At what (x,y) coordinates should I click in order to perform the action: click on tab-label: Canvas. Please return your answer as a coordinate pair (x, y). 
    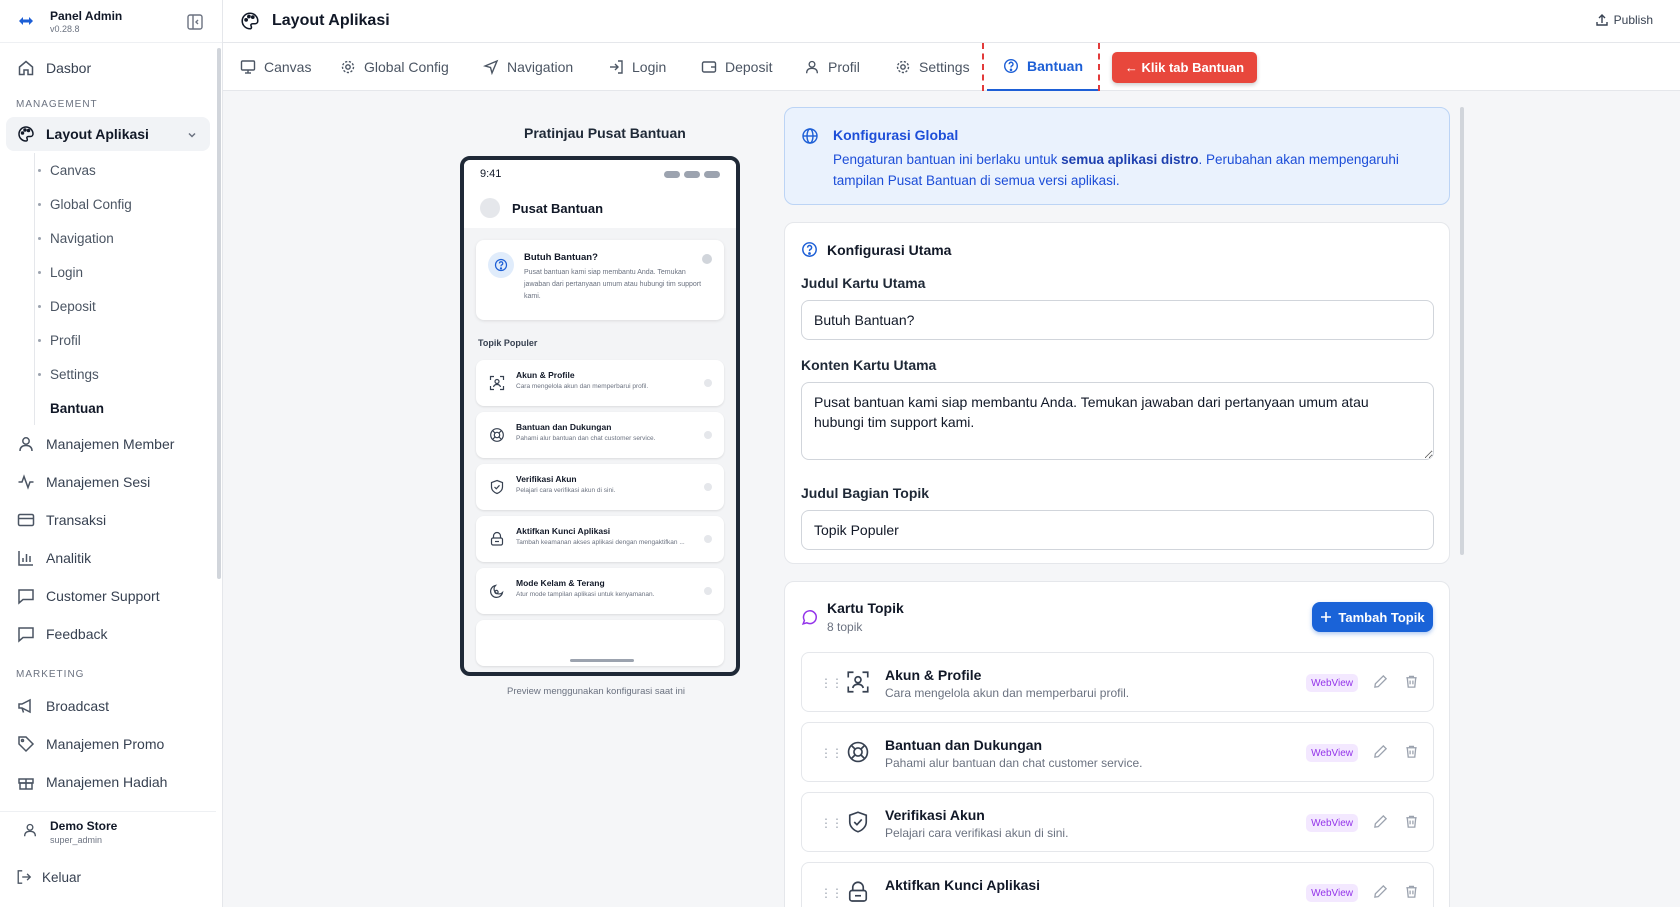
    Looking at the image, I should click on (288, 67).